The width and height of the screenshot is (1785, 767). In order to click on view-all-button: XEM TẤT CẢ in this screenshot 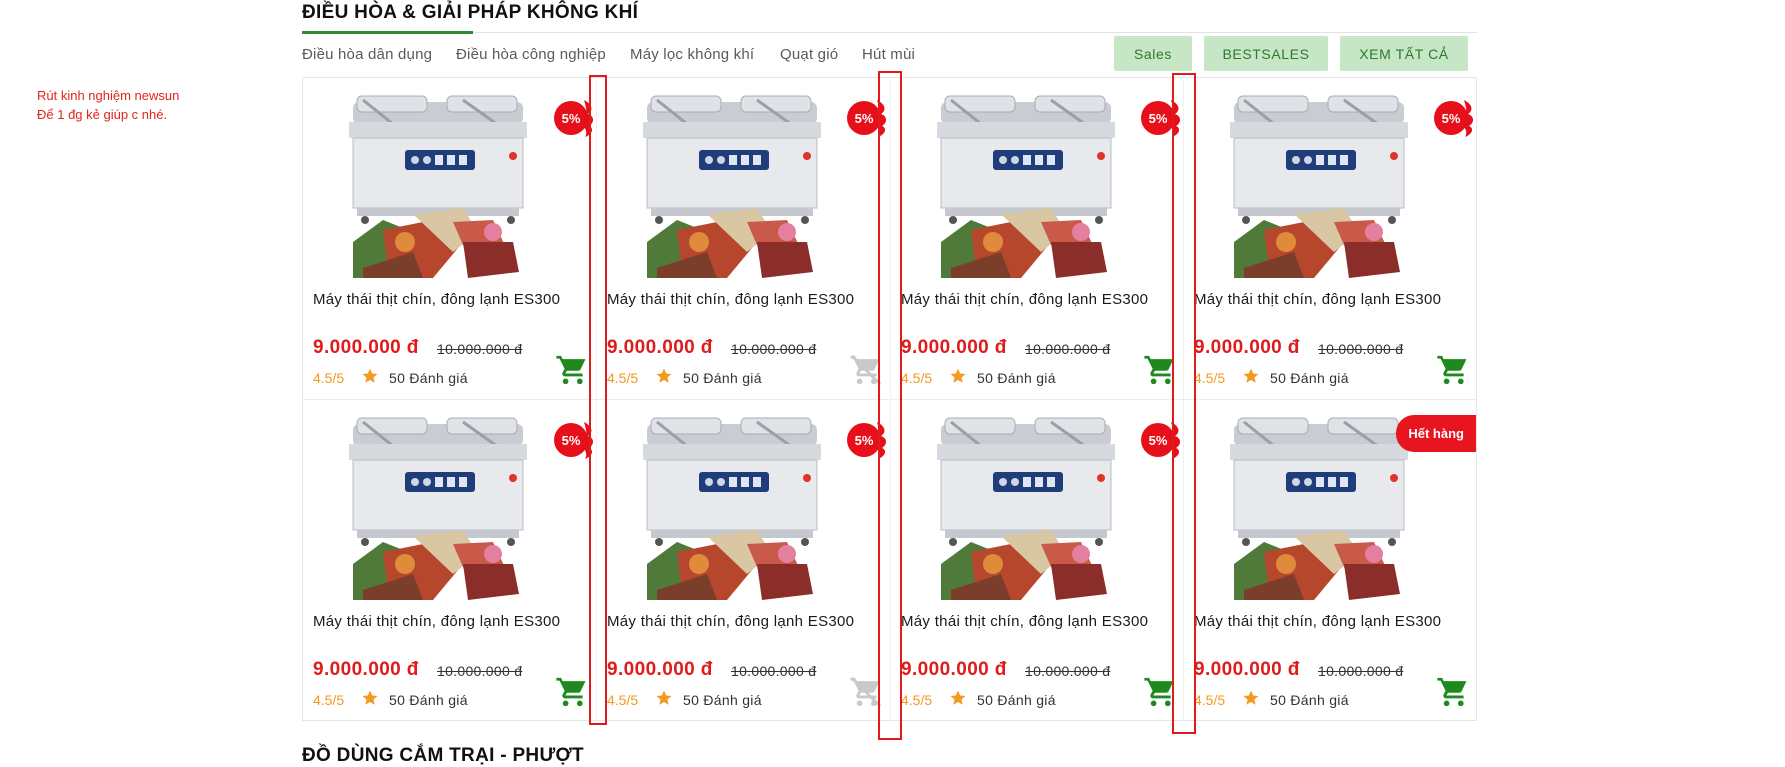, I will do `click(1404, 53)`.